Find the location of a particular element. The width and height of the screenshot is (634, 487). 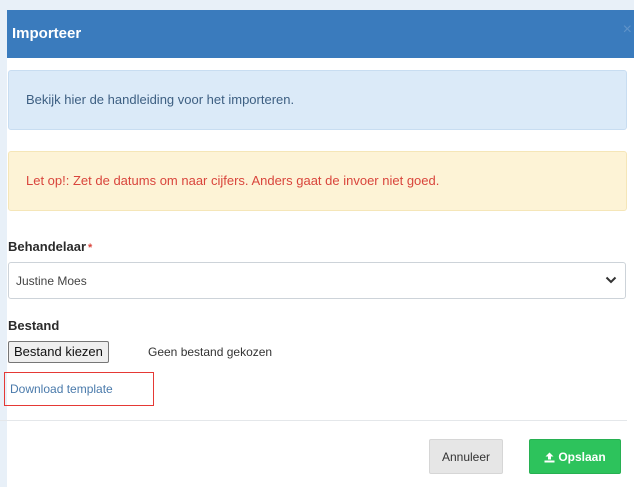

behandelaar-label-text: Behandelaar is located at coordinates (47, 246).